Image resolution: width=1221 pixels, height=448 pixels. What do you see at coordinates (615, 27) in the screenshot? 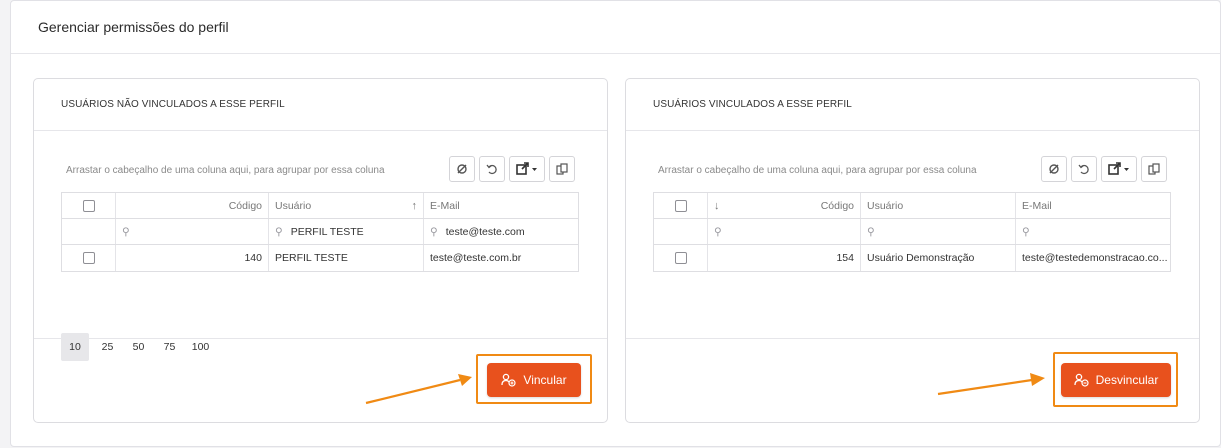
I see `card-header: Gerenciar permissões do perfil` at bounding box center [615, 27].